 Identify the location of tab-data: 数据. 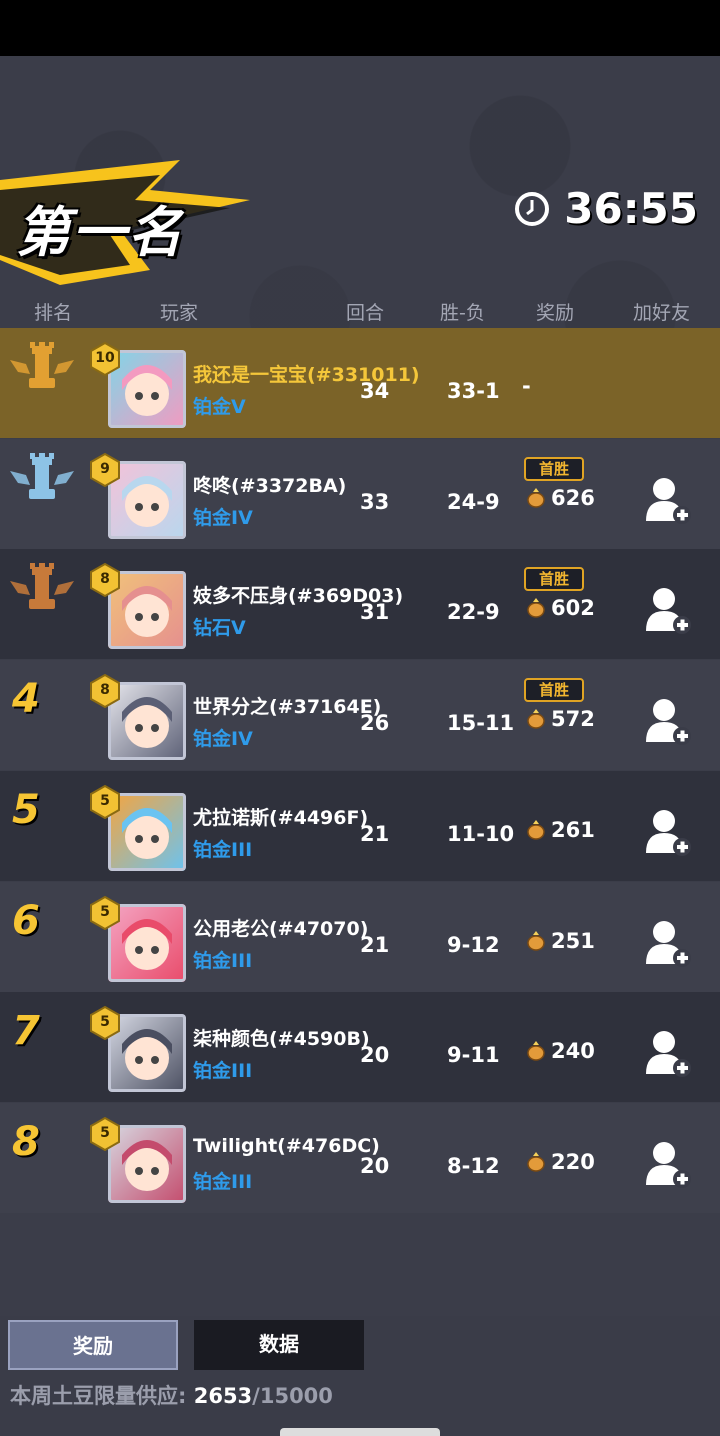
(279, 1345).